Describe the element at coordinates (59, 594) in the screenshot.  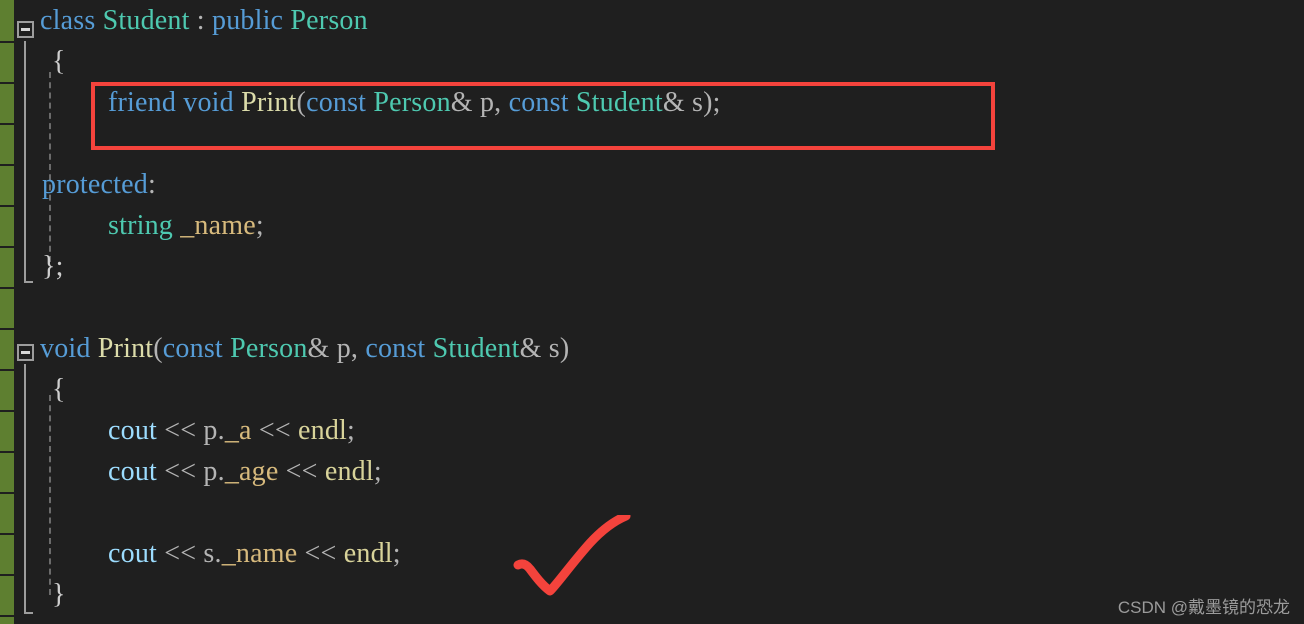
I see `code-token: }` at that location.